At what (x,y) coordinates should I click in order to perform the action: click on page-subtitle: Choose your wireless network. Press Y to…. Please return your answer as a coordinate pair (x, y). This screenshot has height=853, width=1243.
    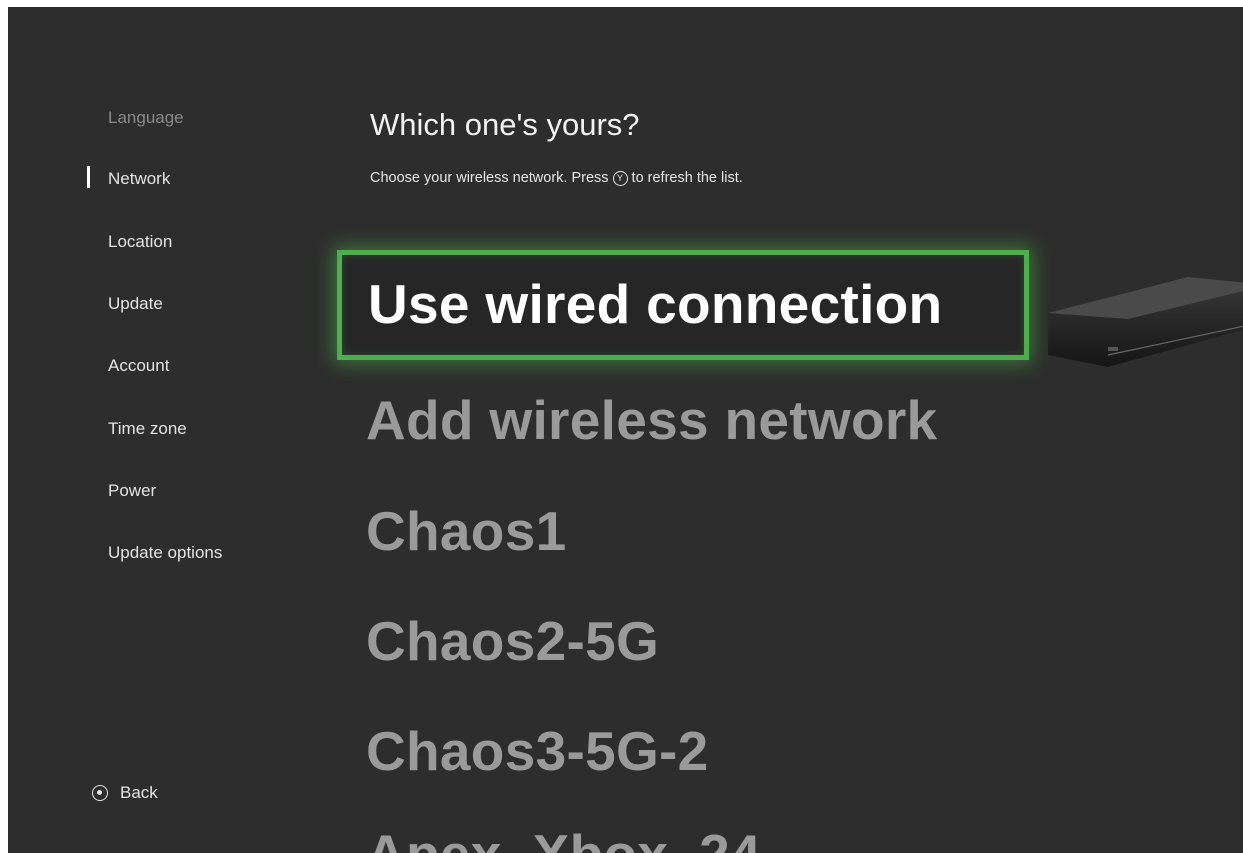
    Looking at the image, I should click on (556, 178).